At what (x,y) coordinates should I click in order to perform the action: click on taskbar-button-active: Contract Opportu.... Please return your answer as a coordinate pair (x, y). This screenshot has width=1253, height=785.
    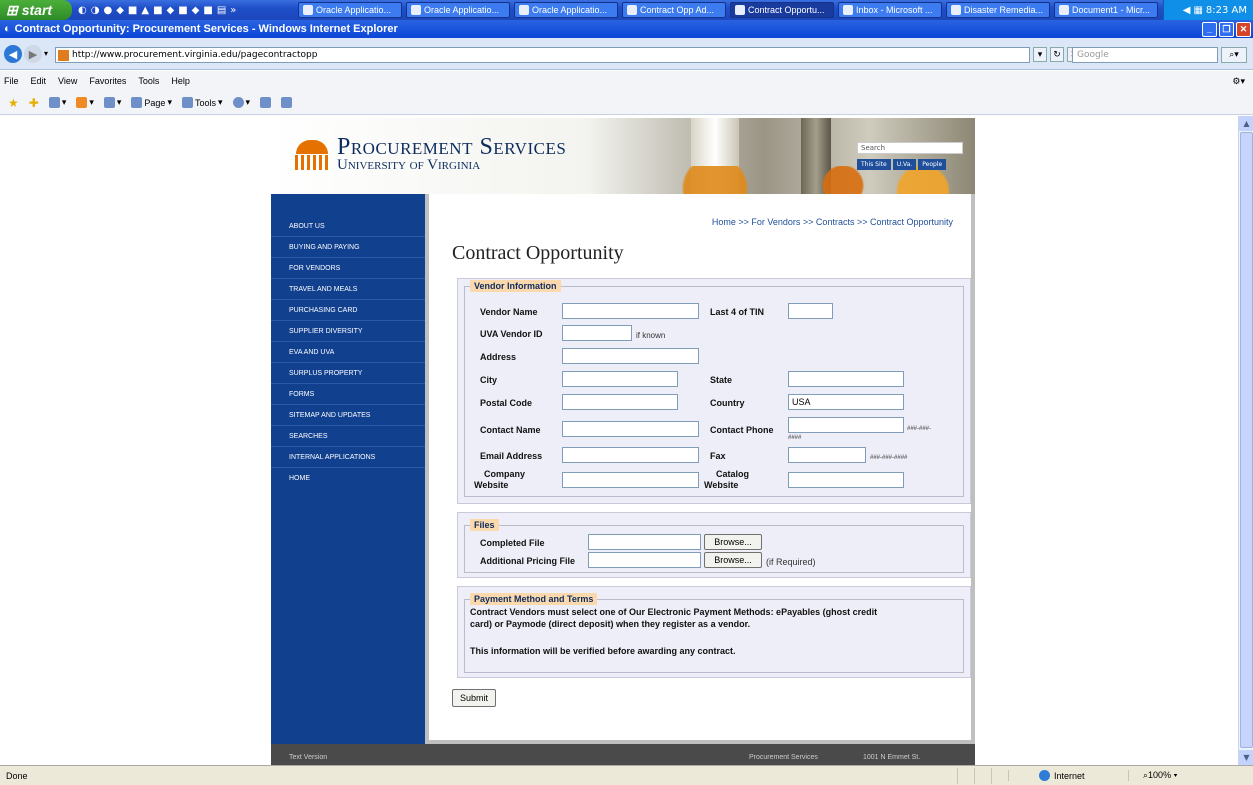
    Looking at the image, I should click on (782, 10).